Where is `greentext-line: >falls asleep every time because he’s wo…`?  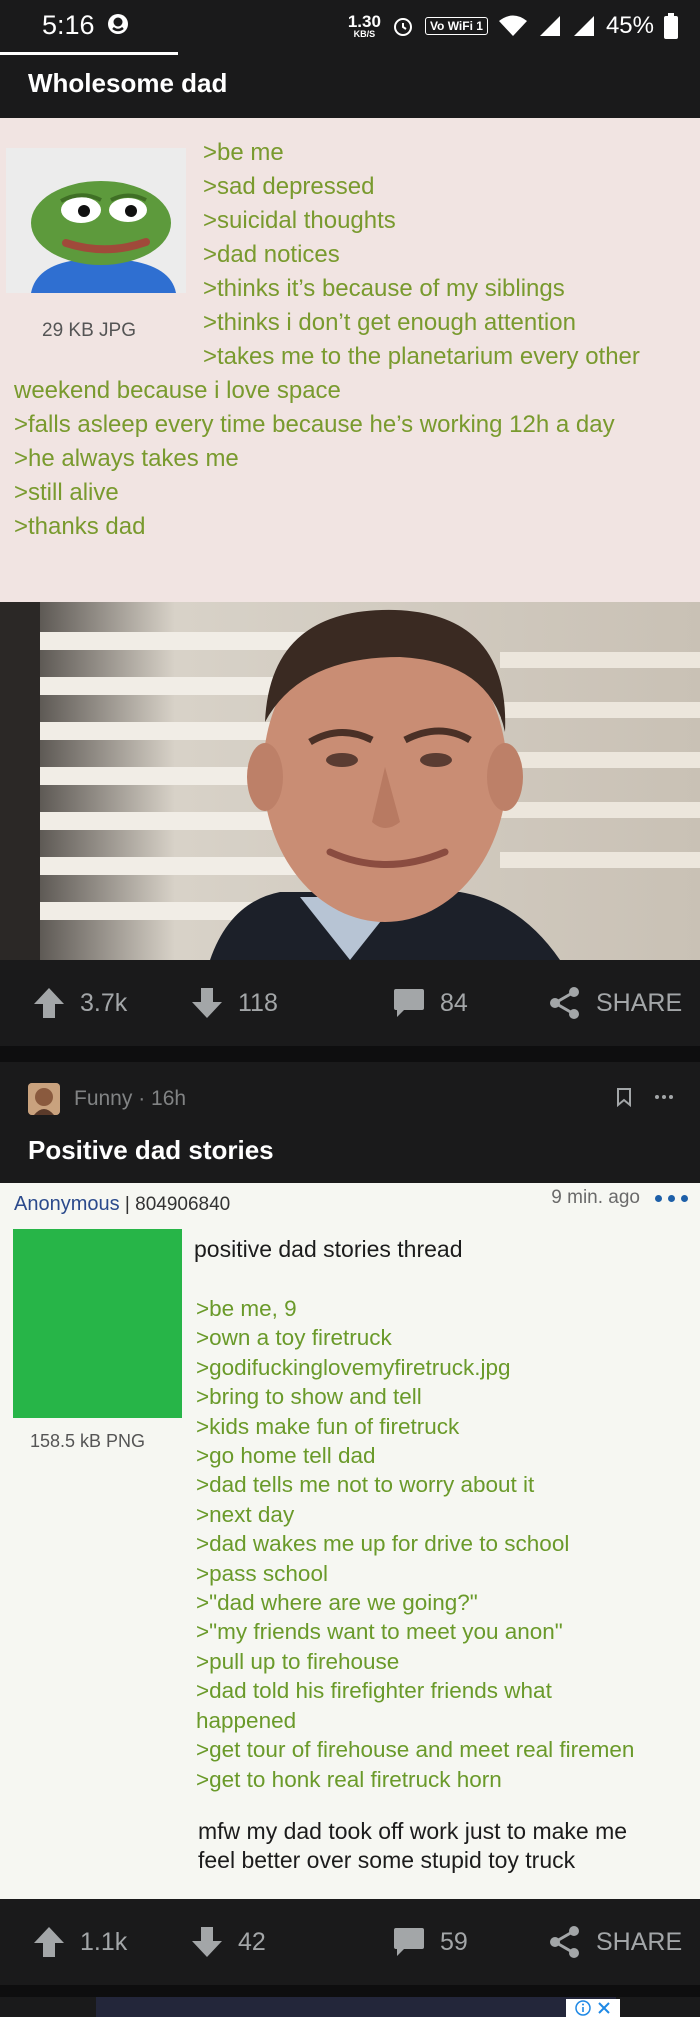 greentext-line: >falls asleep every time because he’s wo… is located at coordinates (314, 424).